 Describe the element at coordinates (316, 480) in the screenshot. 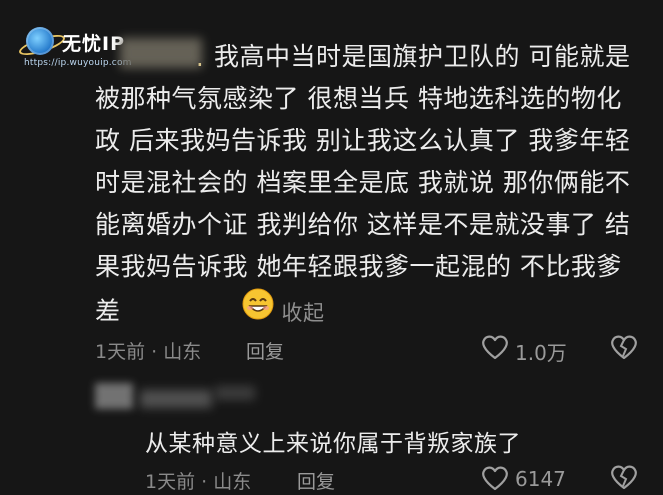

I see `reply-reply-button: 回复` at that location.